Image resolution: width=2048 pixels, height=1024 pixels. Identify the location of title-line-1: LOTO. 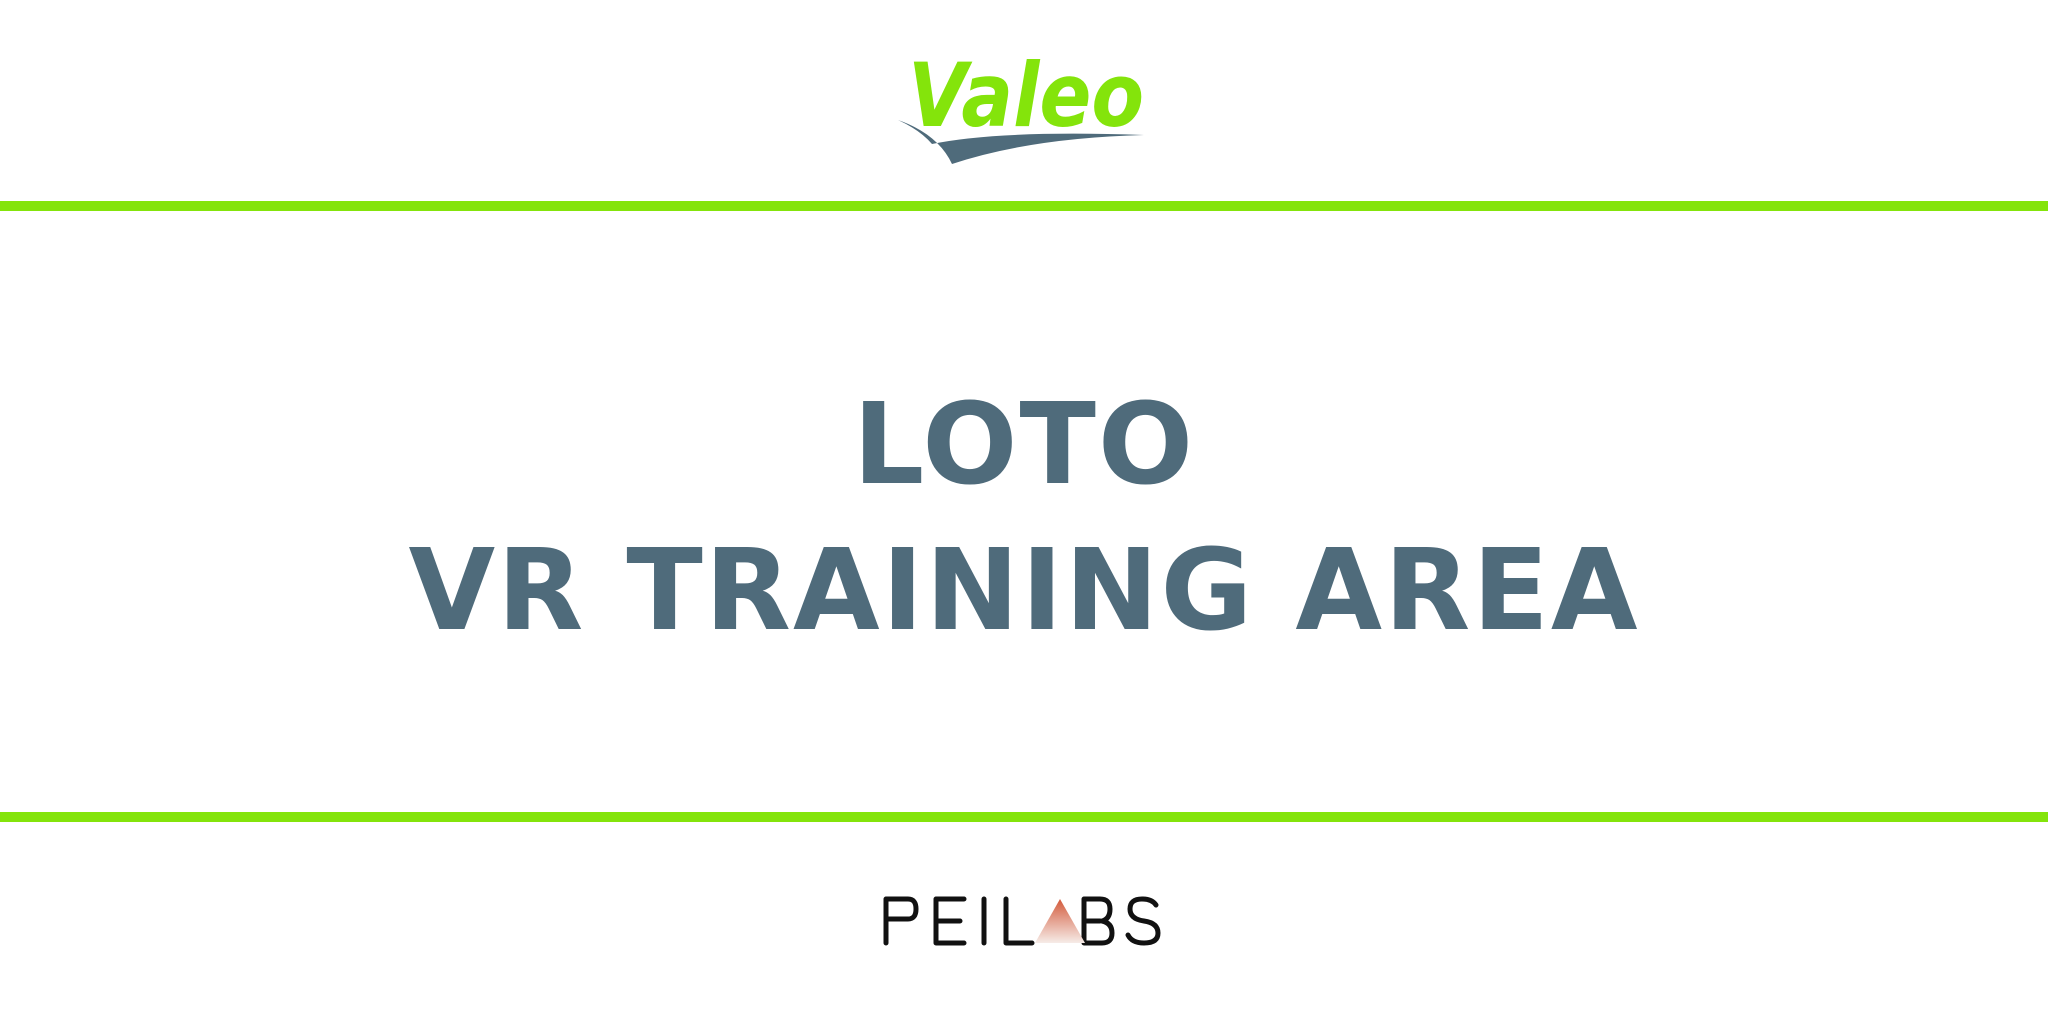
(1024, 445).